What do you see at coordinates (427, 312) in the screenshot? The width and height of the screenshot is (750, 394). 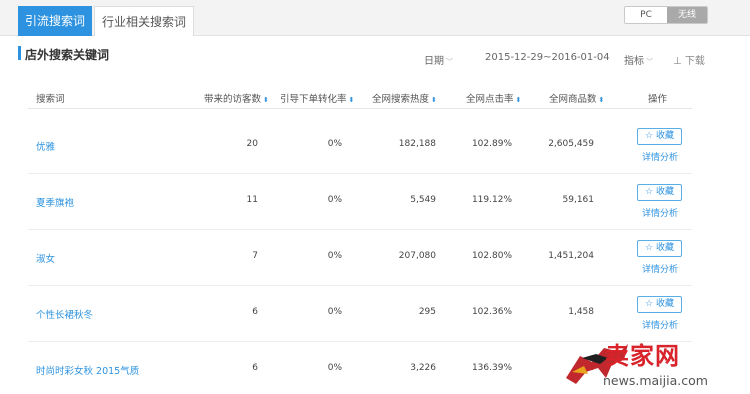 I see `heat-cell: 295` at bounding box center [427, 312].